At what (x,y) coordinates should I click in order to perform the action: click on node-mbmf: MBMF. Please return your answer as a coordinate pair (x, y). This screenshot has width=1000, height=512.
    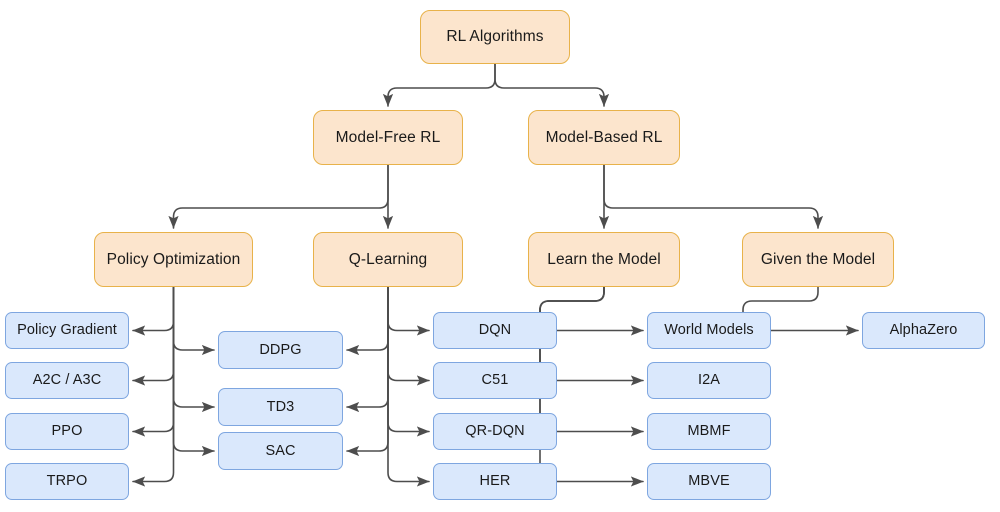
    Looking at the image, I should click on (709, 431).